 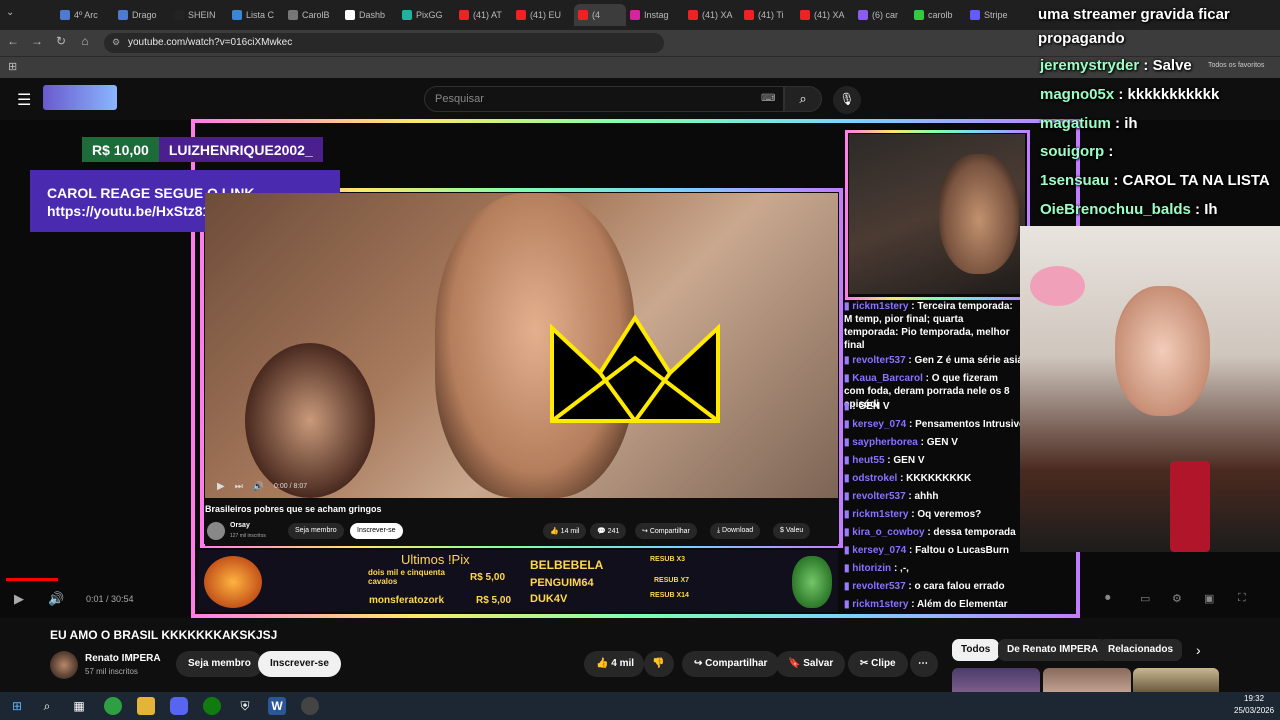 What do you see at coordinates (85, 41) in the screenshot?
I see `home-icon: ⌂` at bounding box center [85, 41].